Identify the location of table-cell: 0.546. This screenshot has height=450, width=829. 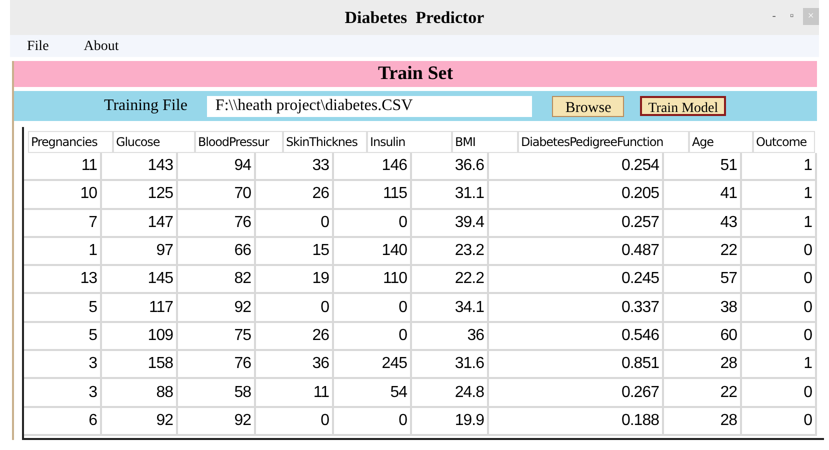
(576, 337).